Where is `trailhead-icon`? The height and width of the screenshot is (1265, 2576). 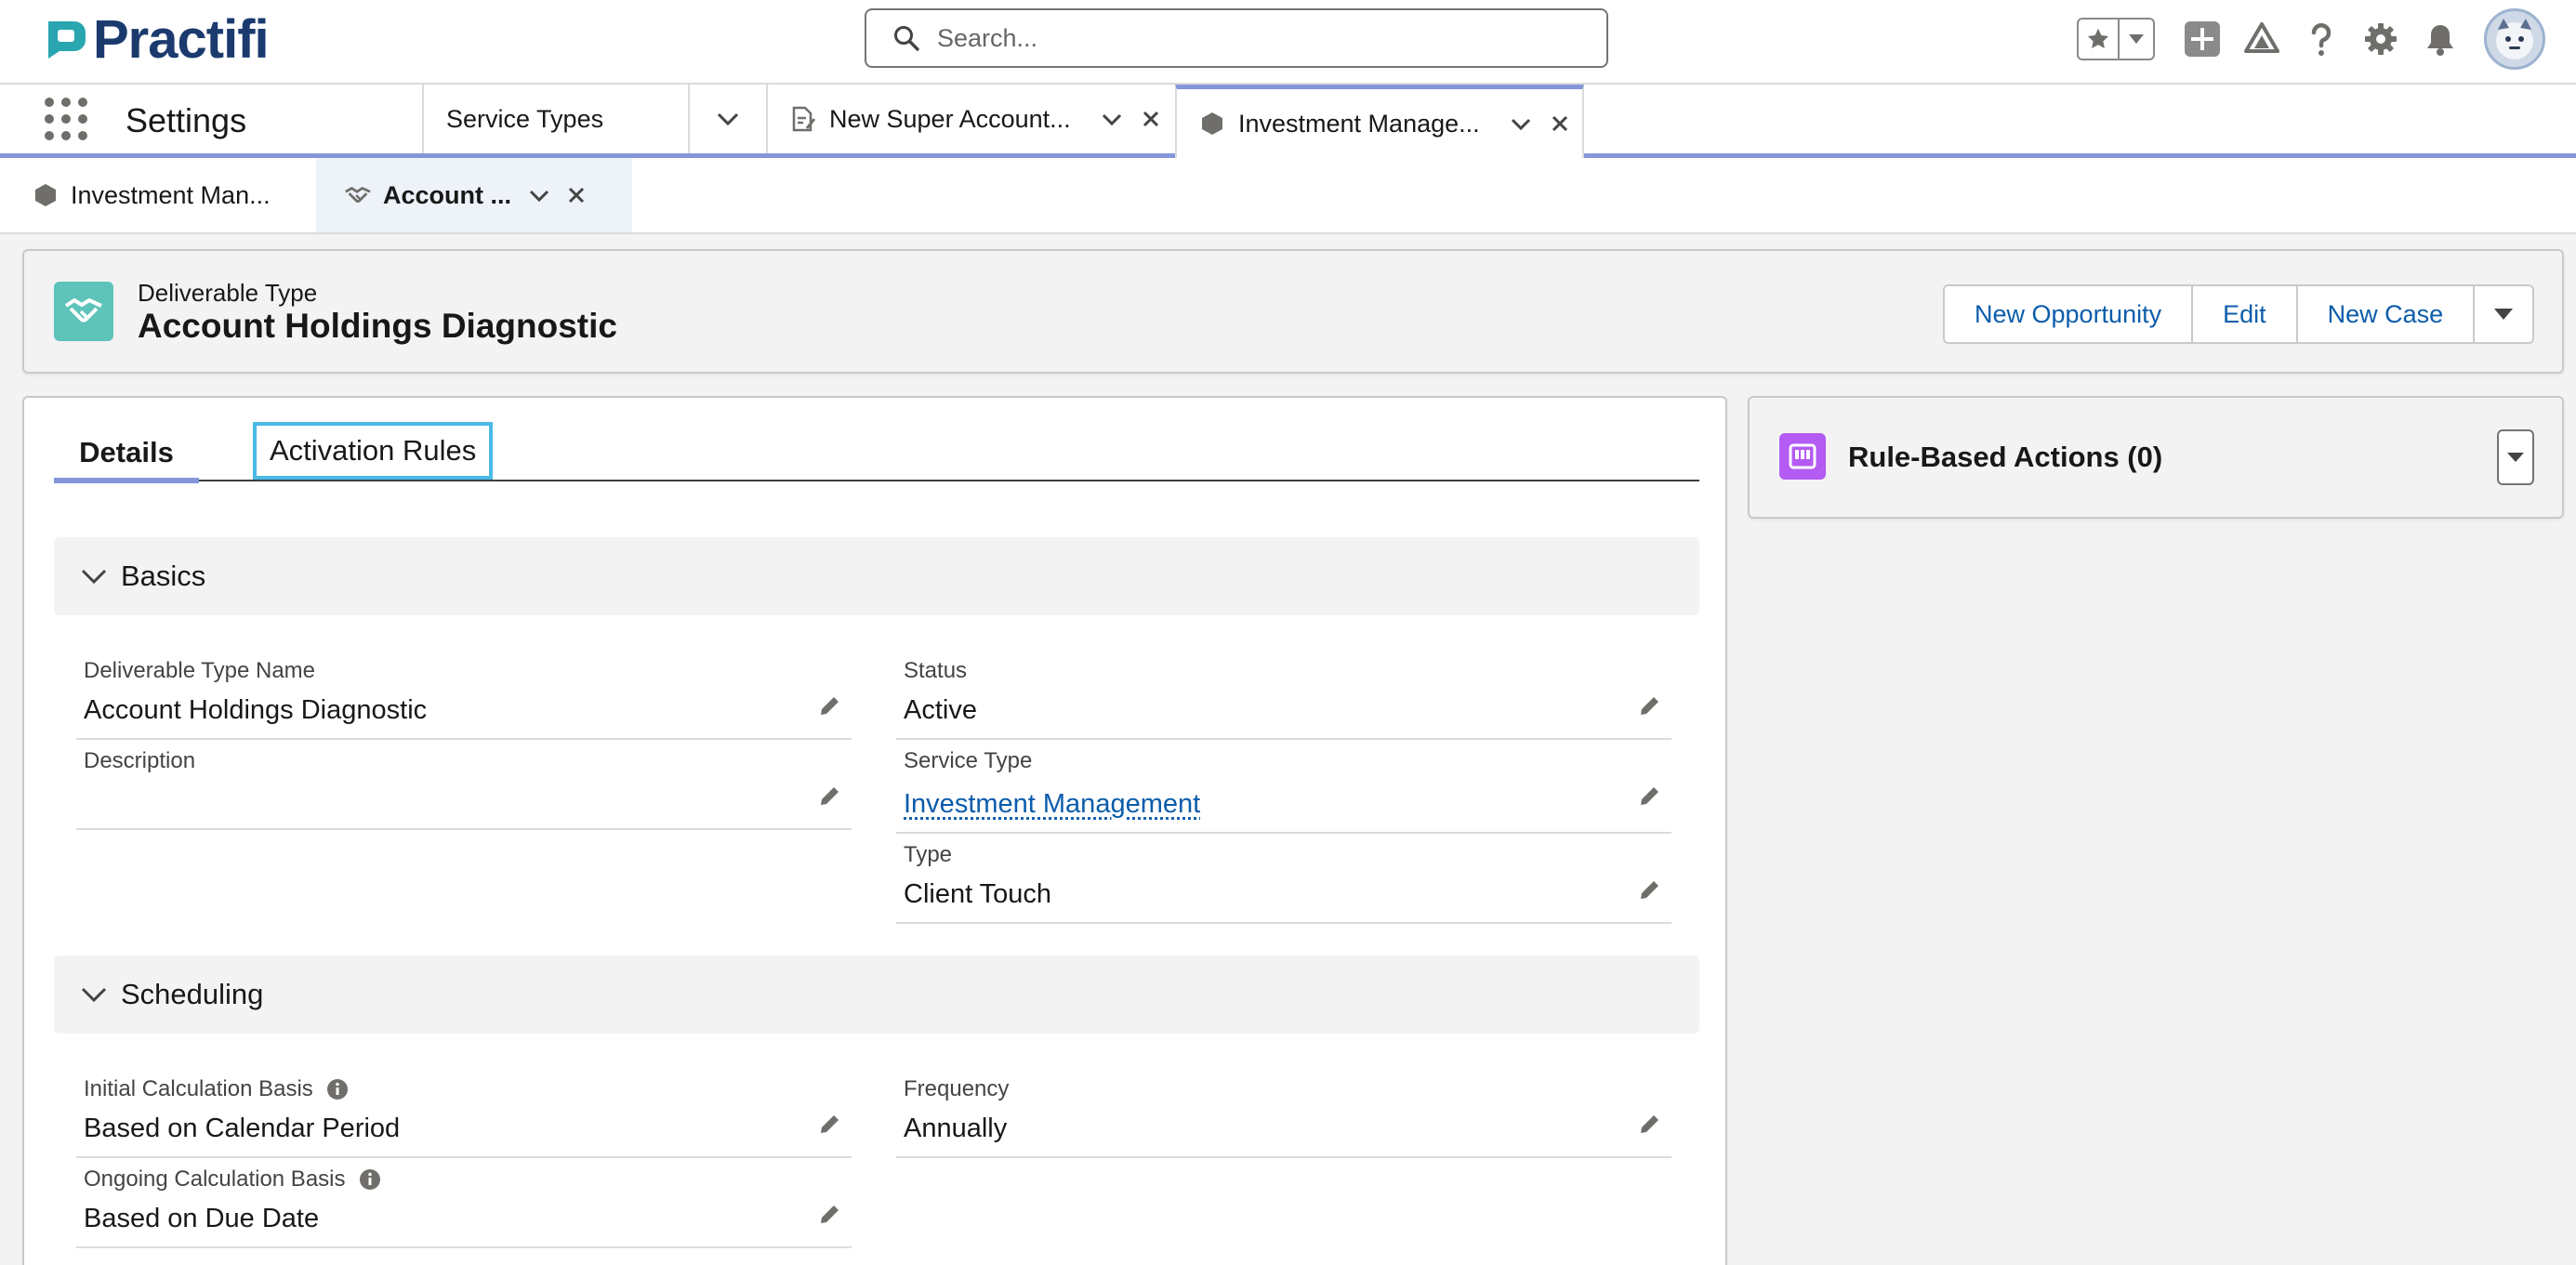
trailhead-icon is located at coordinates (2261, 39).